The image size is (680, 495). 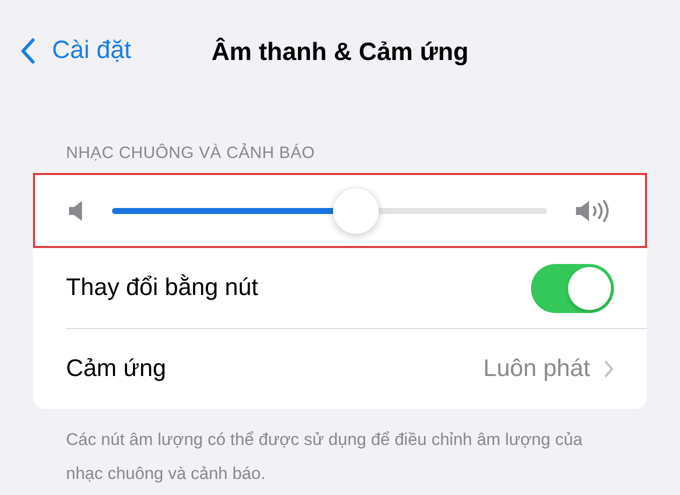 I want to click on row-label: Cảm ứng, so click(x=268, y=369).